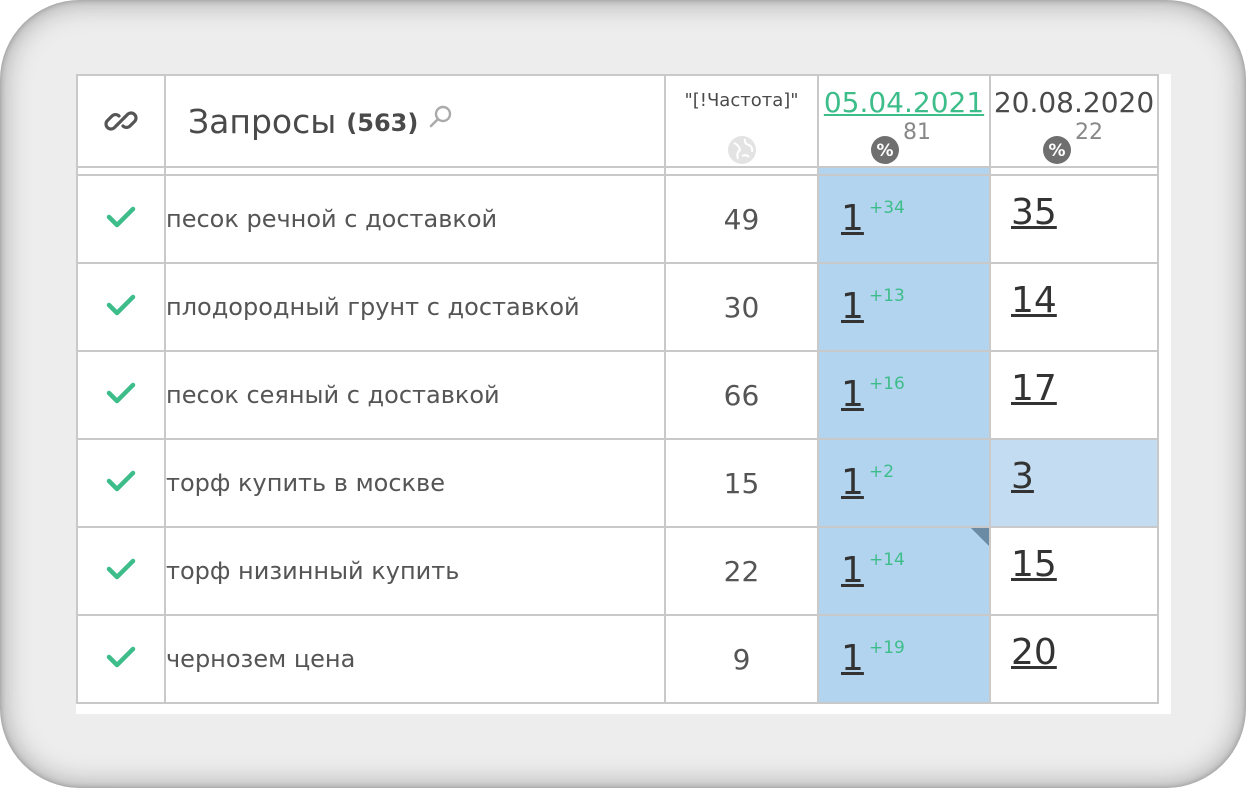 This screenshot has width=1246, height=788. I want to click on date-percent-2: 22, so click(1089, 132).